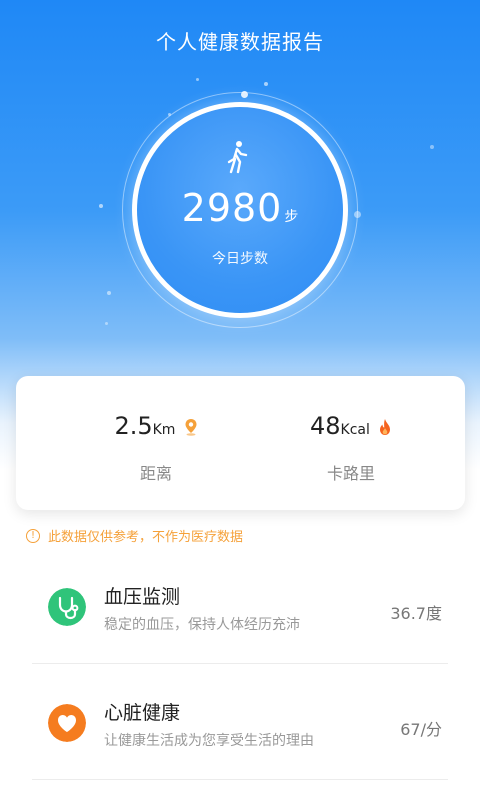 Image resolution: width=480 pixels, height=800 pixels. I want to click on calories-unit: Kcal, so click(355, 430).